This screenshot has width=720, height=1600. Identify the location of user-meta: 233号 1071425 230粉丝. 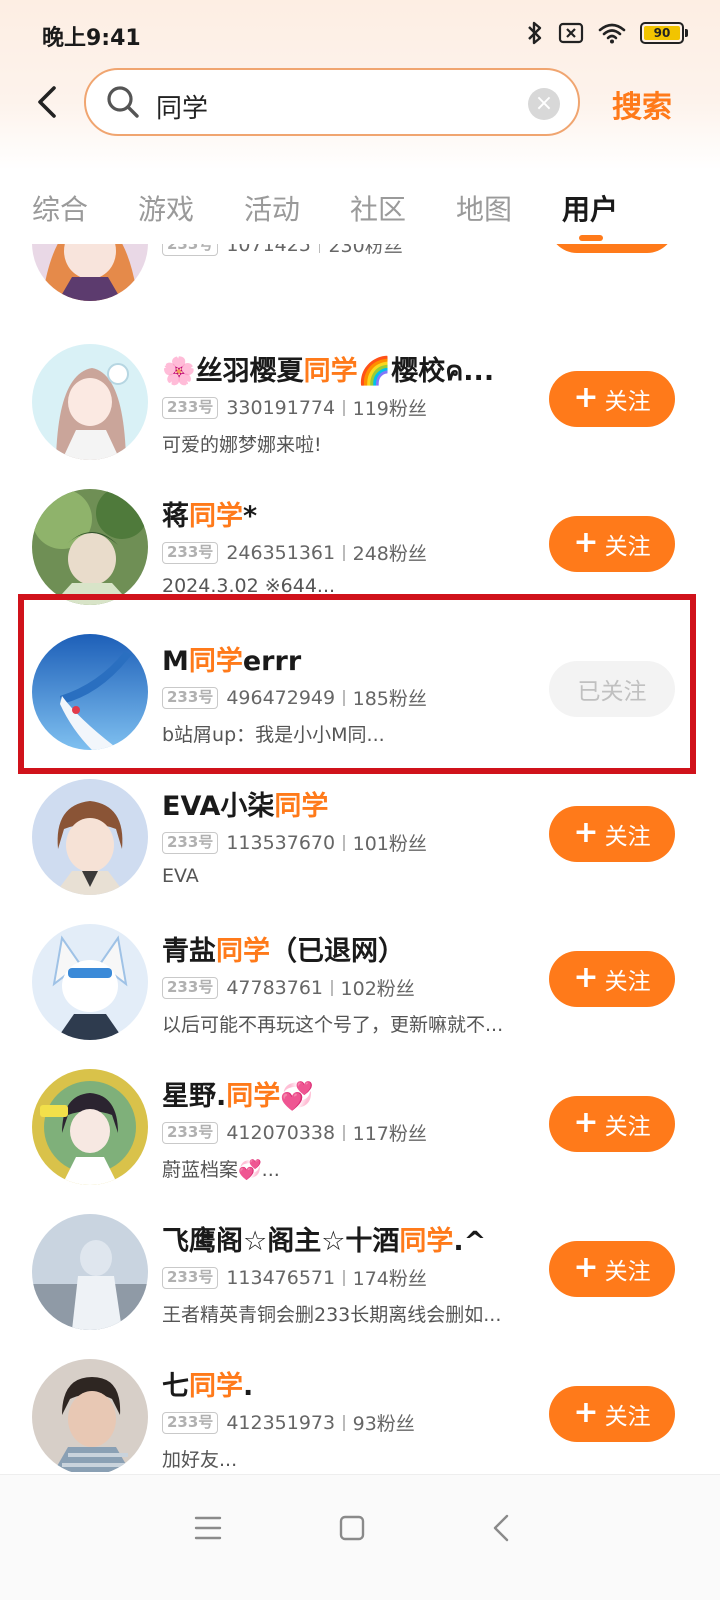
(282, 251).